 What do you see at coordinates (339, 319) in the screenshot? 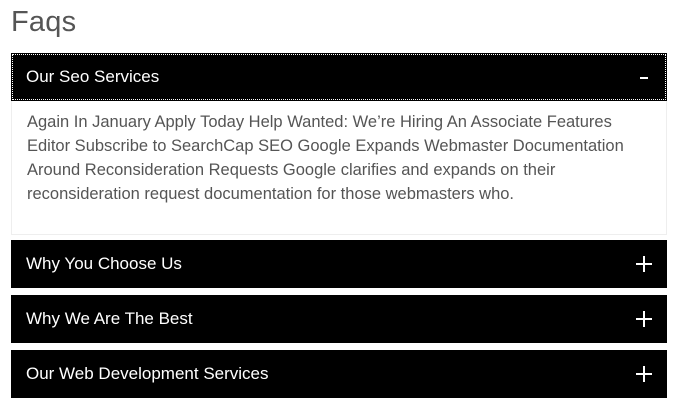
I see `faq-header-why-we-are-the-best: Why We Are The Best` at bounding box center [339, 319].